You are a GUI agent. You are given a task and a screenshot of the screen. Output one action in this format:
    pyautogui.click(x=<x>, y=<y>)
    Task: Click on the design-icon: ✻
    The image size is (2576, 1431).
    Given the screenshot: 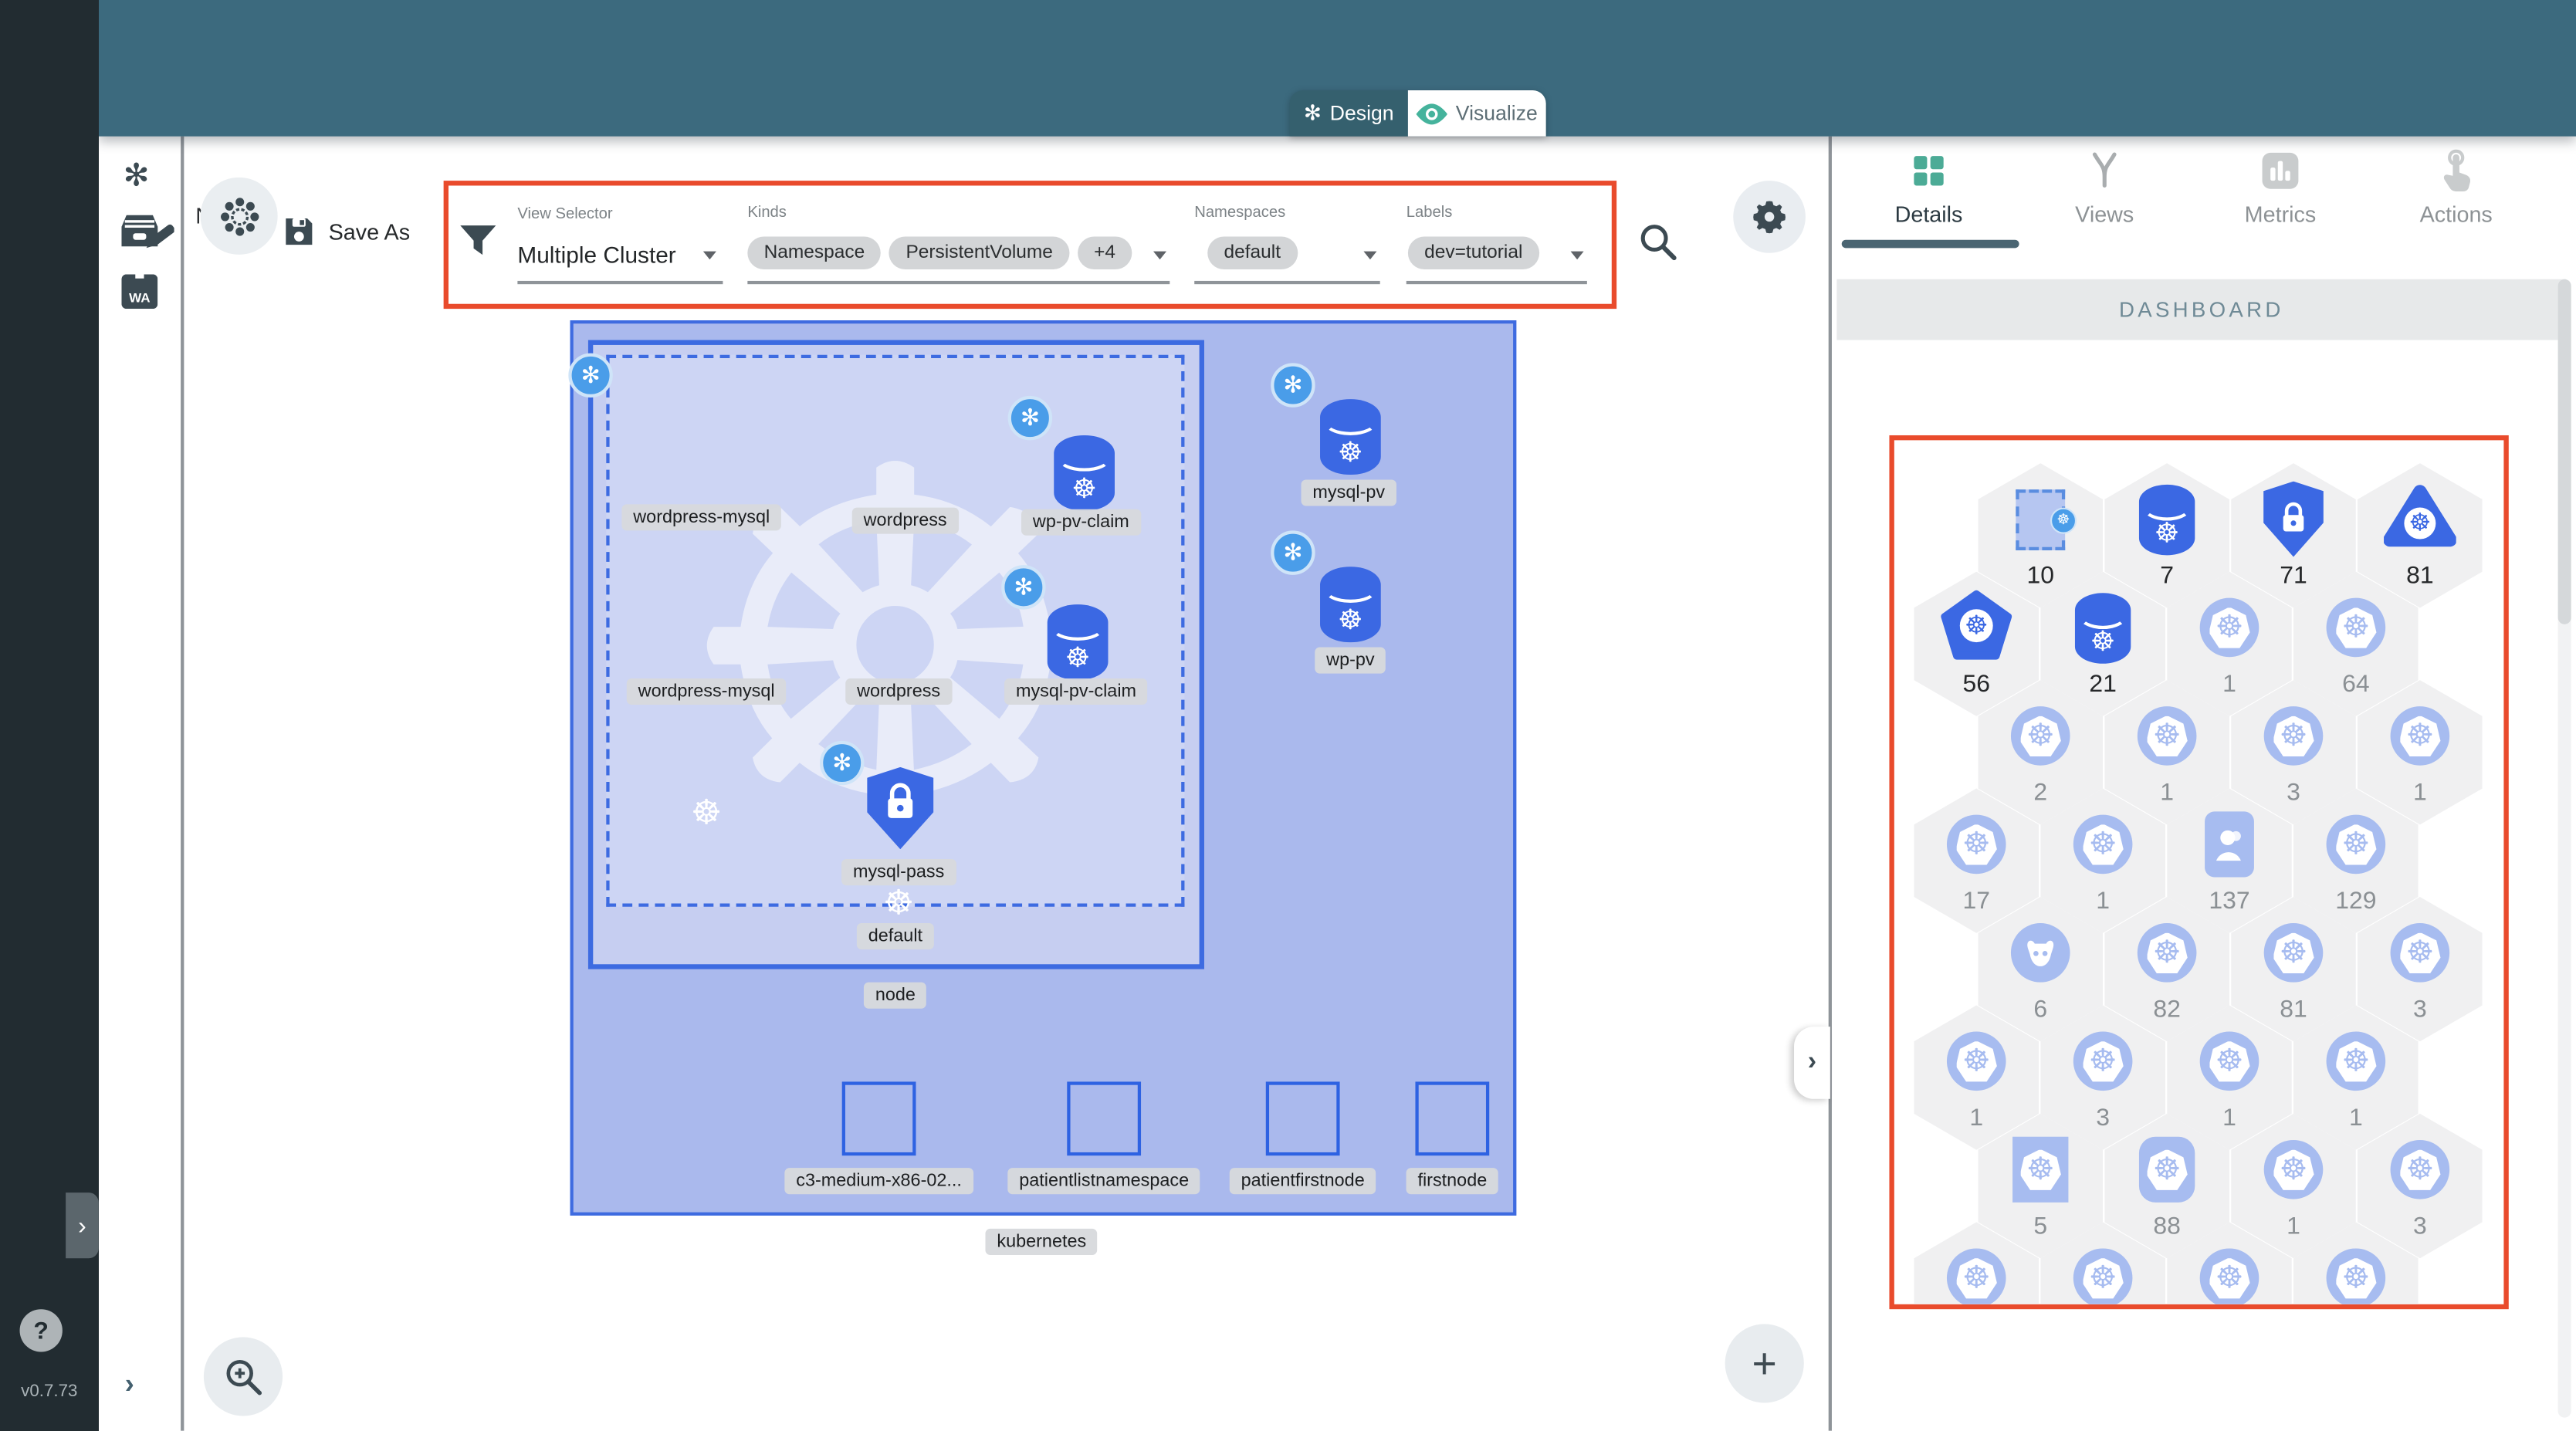 What is the action you would take?
    pyautogui.click(x=1312, y=112)
    